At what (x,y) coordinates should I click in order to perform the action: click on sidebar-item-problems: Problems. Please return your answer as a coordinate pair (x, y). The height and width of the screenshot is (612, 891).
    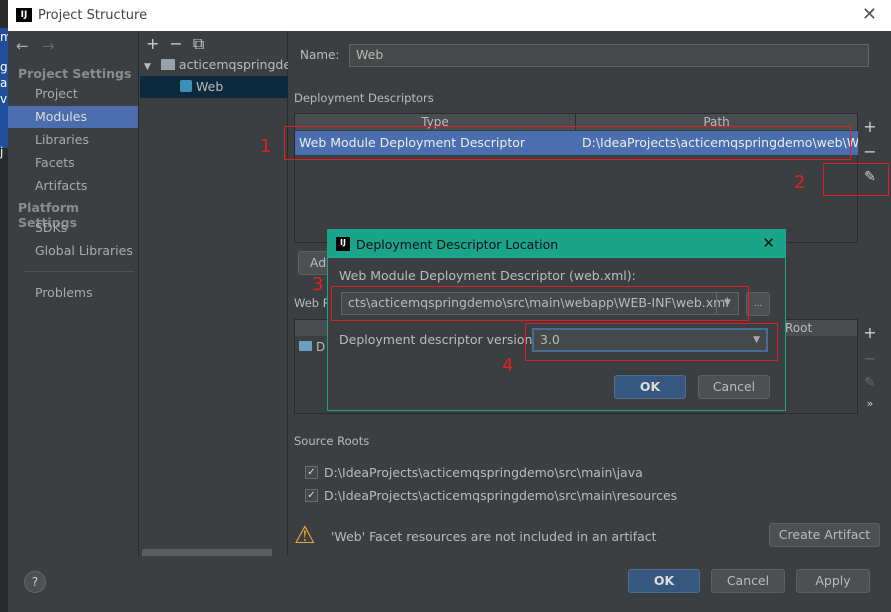
    Looking at the image, I should click on (73, 293).